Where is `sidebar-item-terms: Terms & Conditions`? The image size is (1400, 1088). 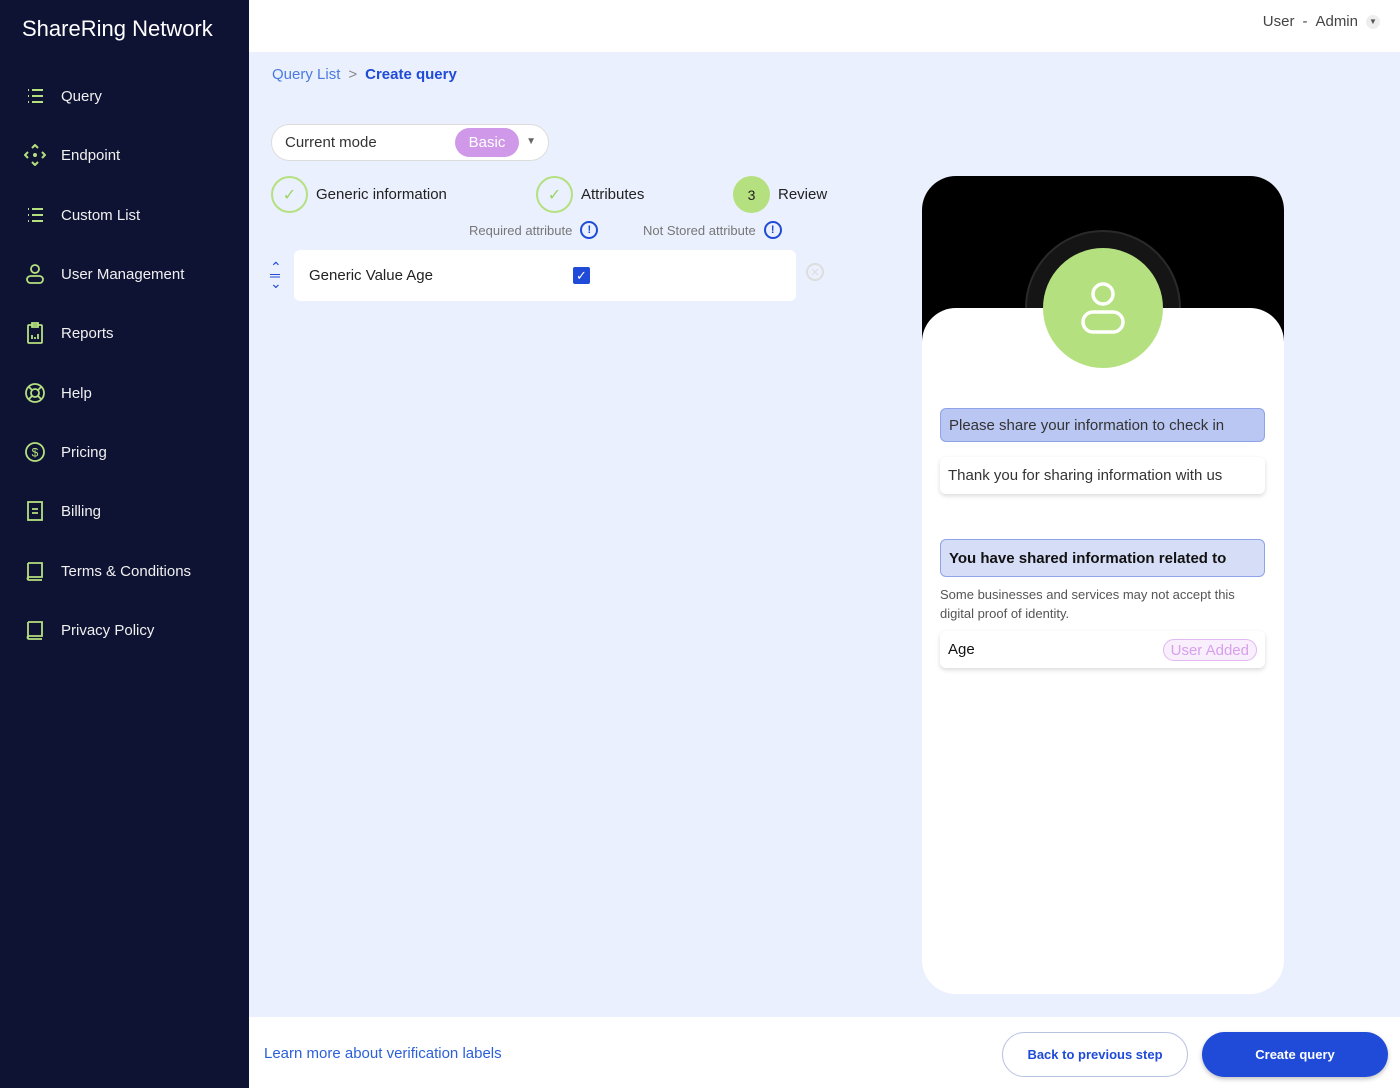
sidebar-item-terms: Terms & Conditions is located at coordinates (107, 571).